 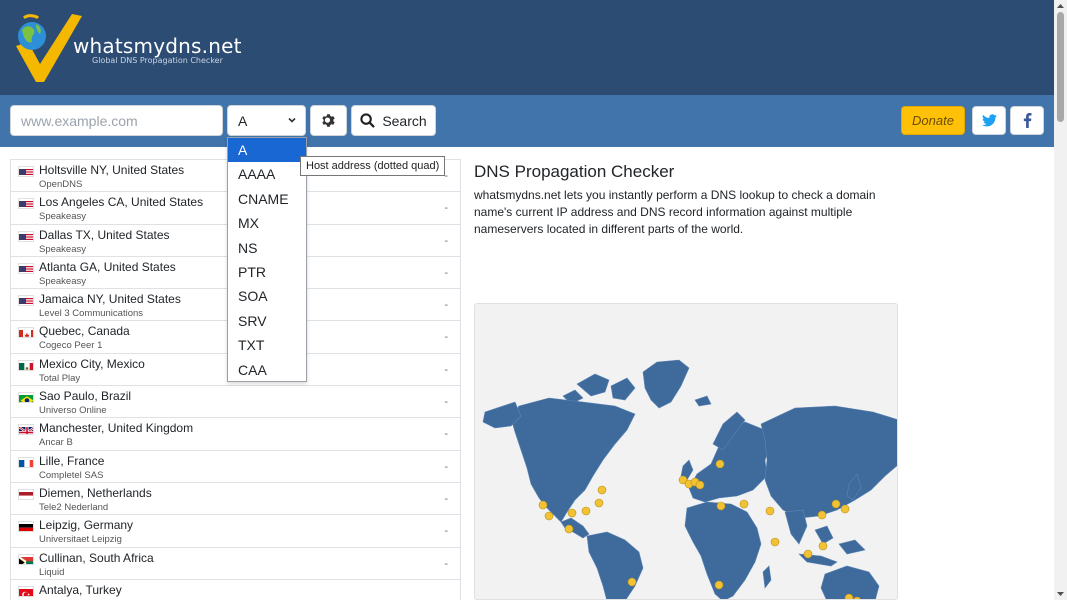 What do you see at coordinates (86, 525) in the screenshot?
I see `server-location: Leipzig, Germany` at bounding box center [86, 525].